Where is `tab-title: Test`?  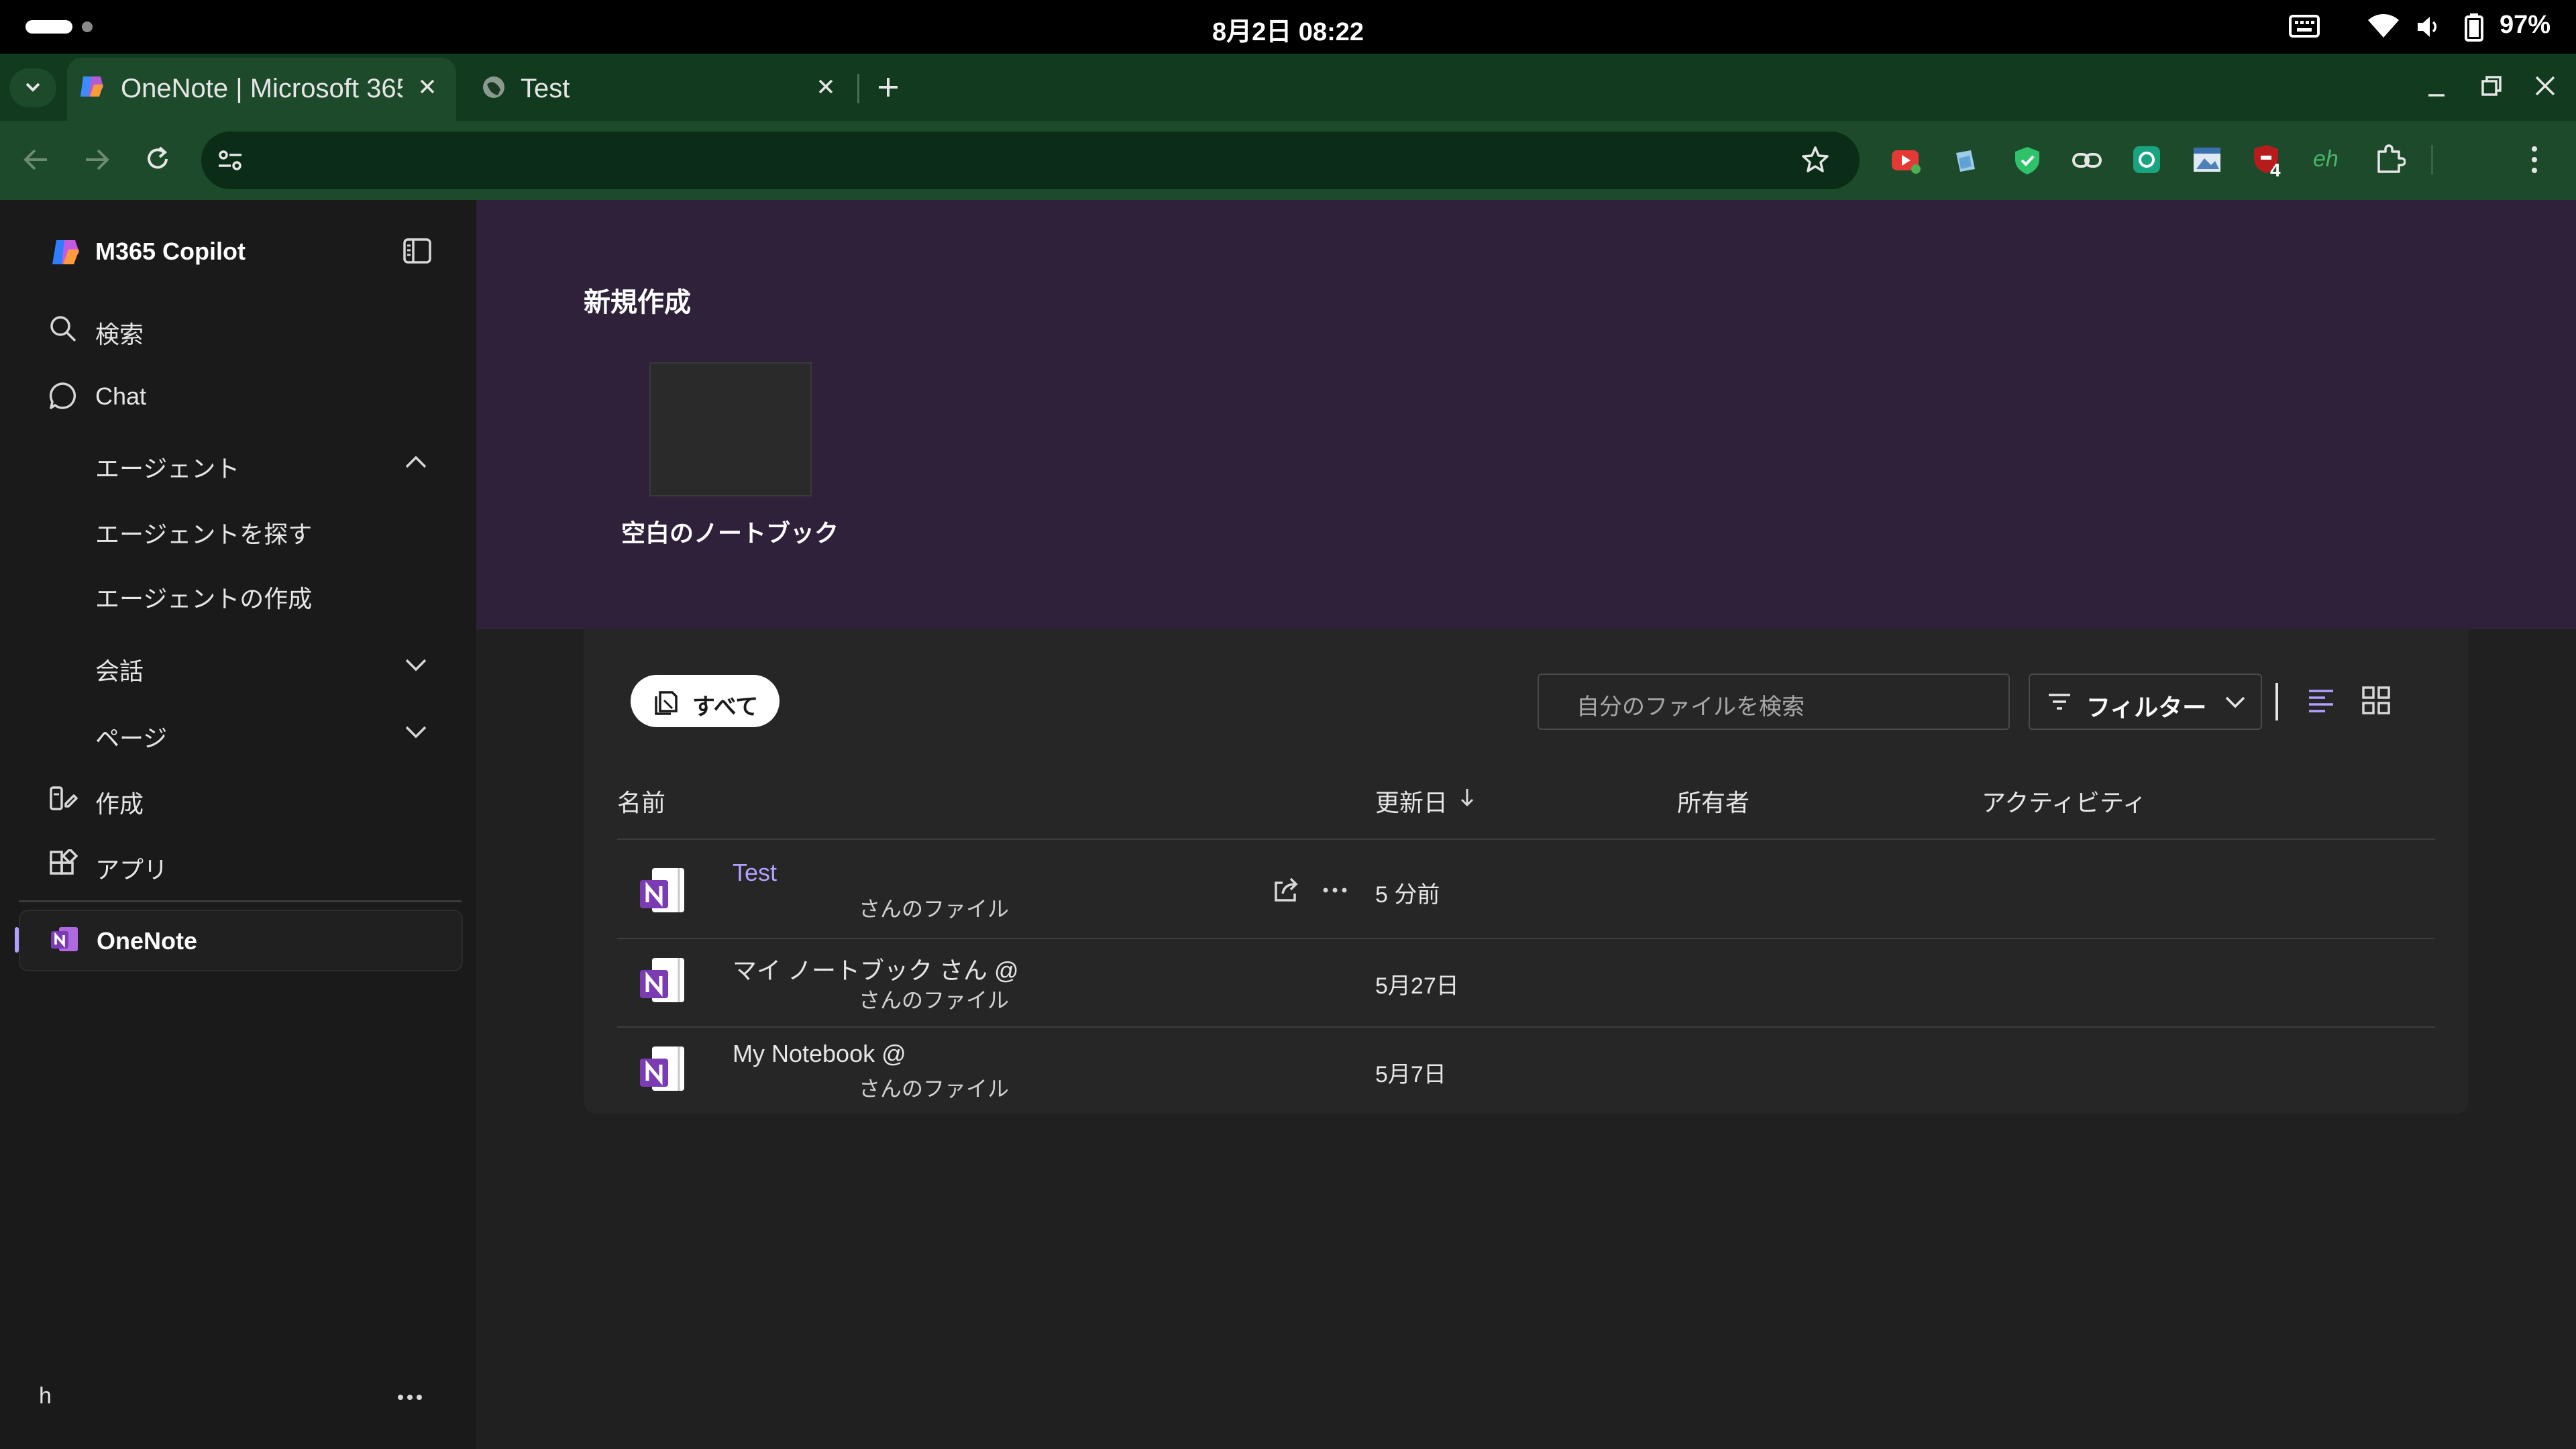
tab-title: Test is located at coordinates (545, 88).